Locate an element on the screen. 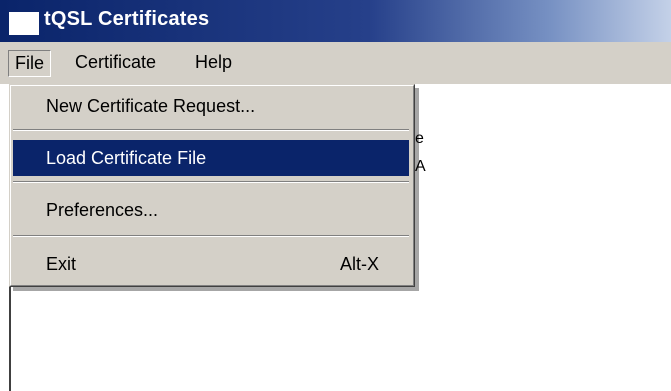 Image resolution: width=671 pixels, height=391 pixels. menu-bar: File Certificate Help is located at coordinates (335, 63).